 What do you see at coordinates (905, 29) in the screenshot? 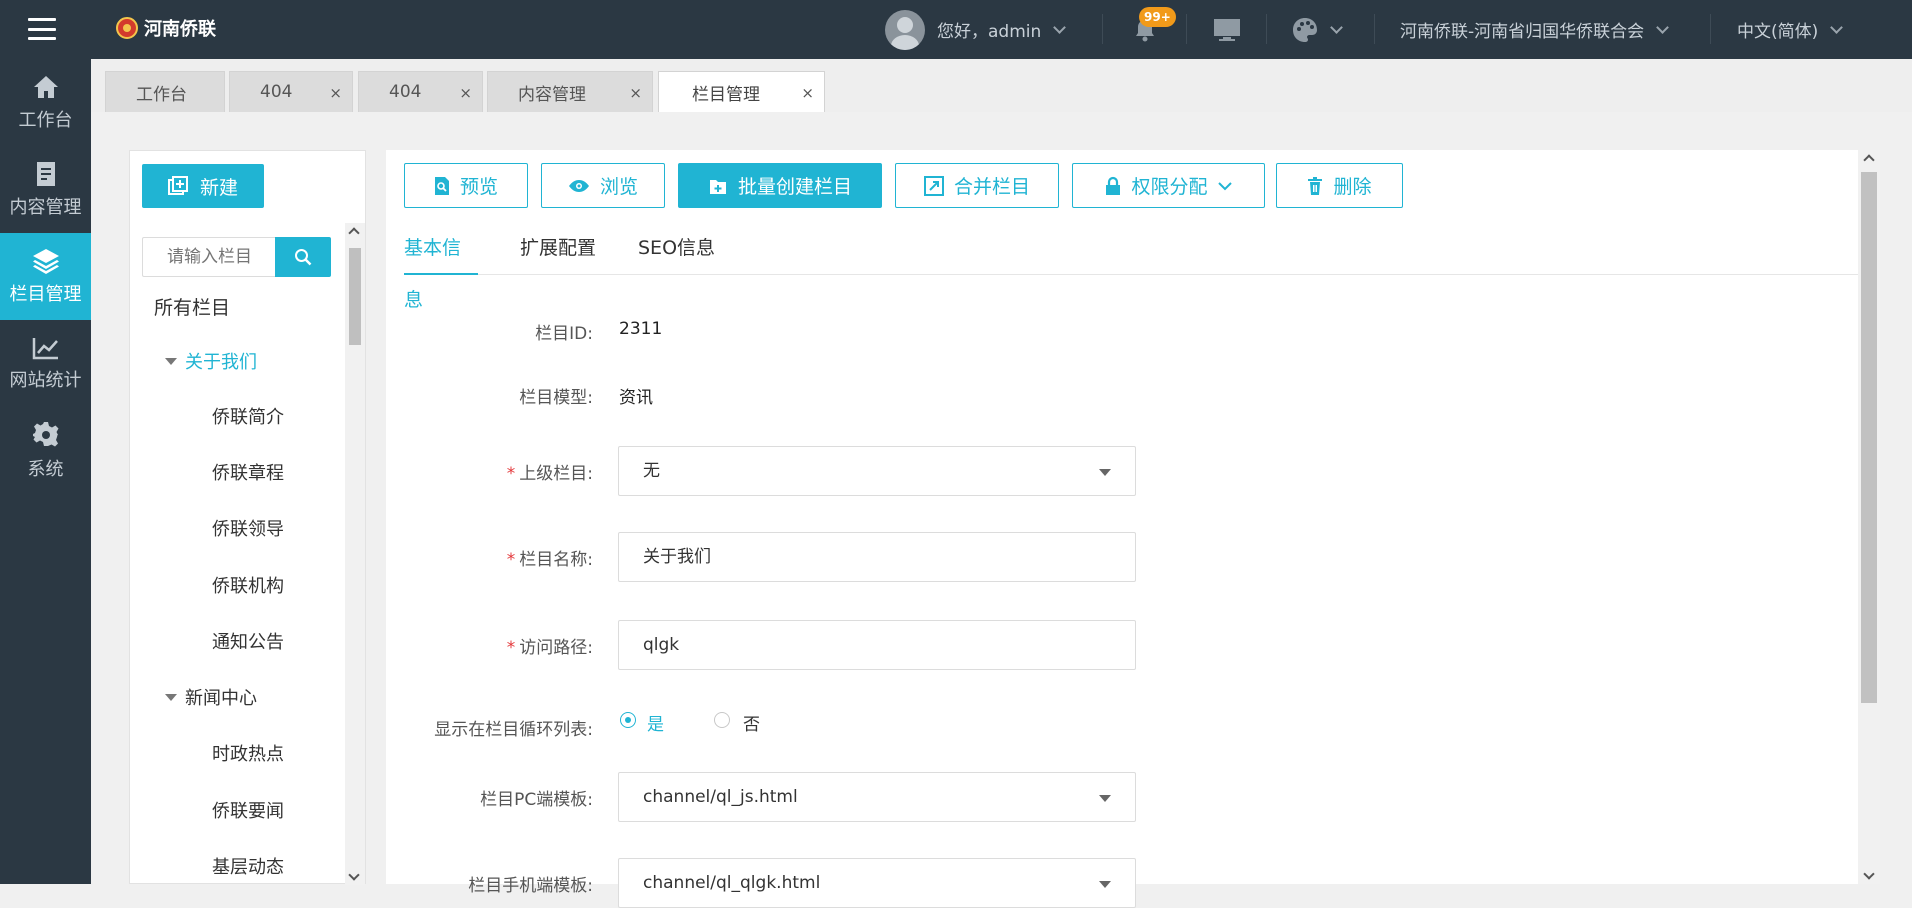
I see `avatar` at bounding box center [905, 29].